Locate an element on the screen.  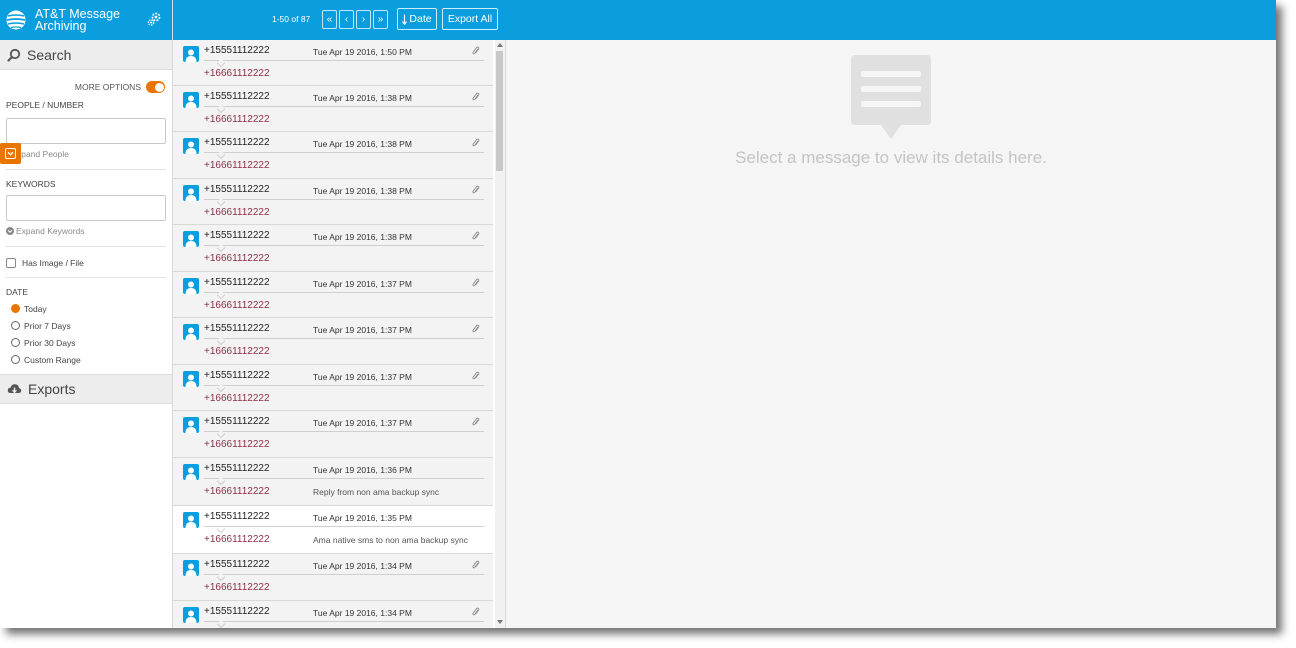
expand-people-label: xpand People is located at coordinates (43, 154).